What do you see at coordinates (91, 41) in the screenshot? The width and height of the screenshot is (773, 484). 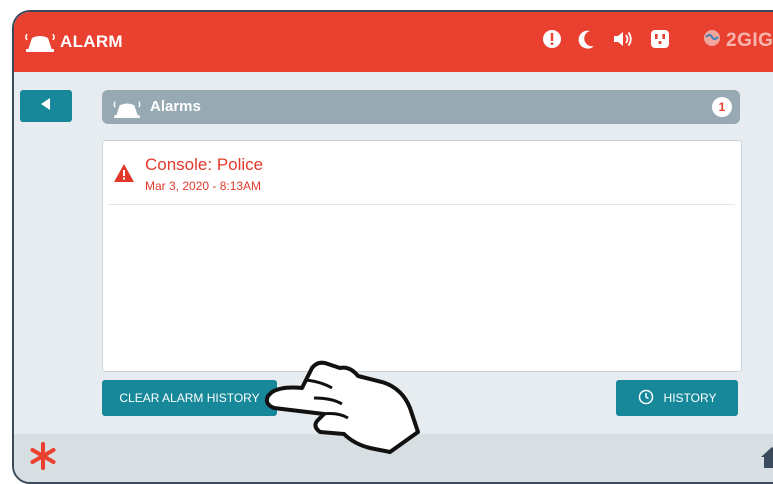 I see `screen-title: ALARM` at bounding box center [91, 41].